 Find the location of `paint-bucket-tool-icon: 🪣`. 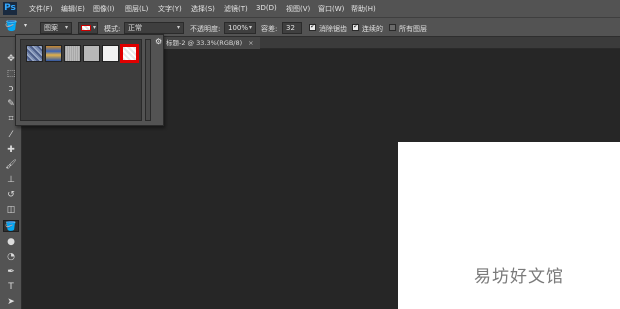

paint-bucket-tool-icon: 🪣 is located at coordinates (11, 226).